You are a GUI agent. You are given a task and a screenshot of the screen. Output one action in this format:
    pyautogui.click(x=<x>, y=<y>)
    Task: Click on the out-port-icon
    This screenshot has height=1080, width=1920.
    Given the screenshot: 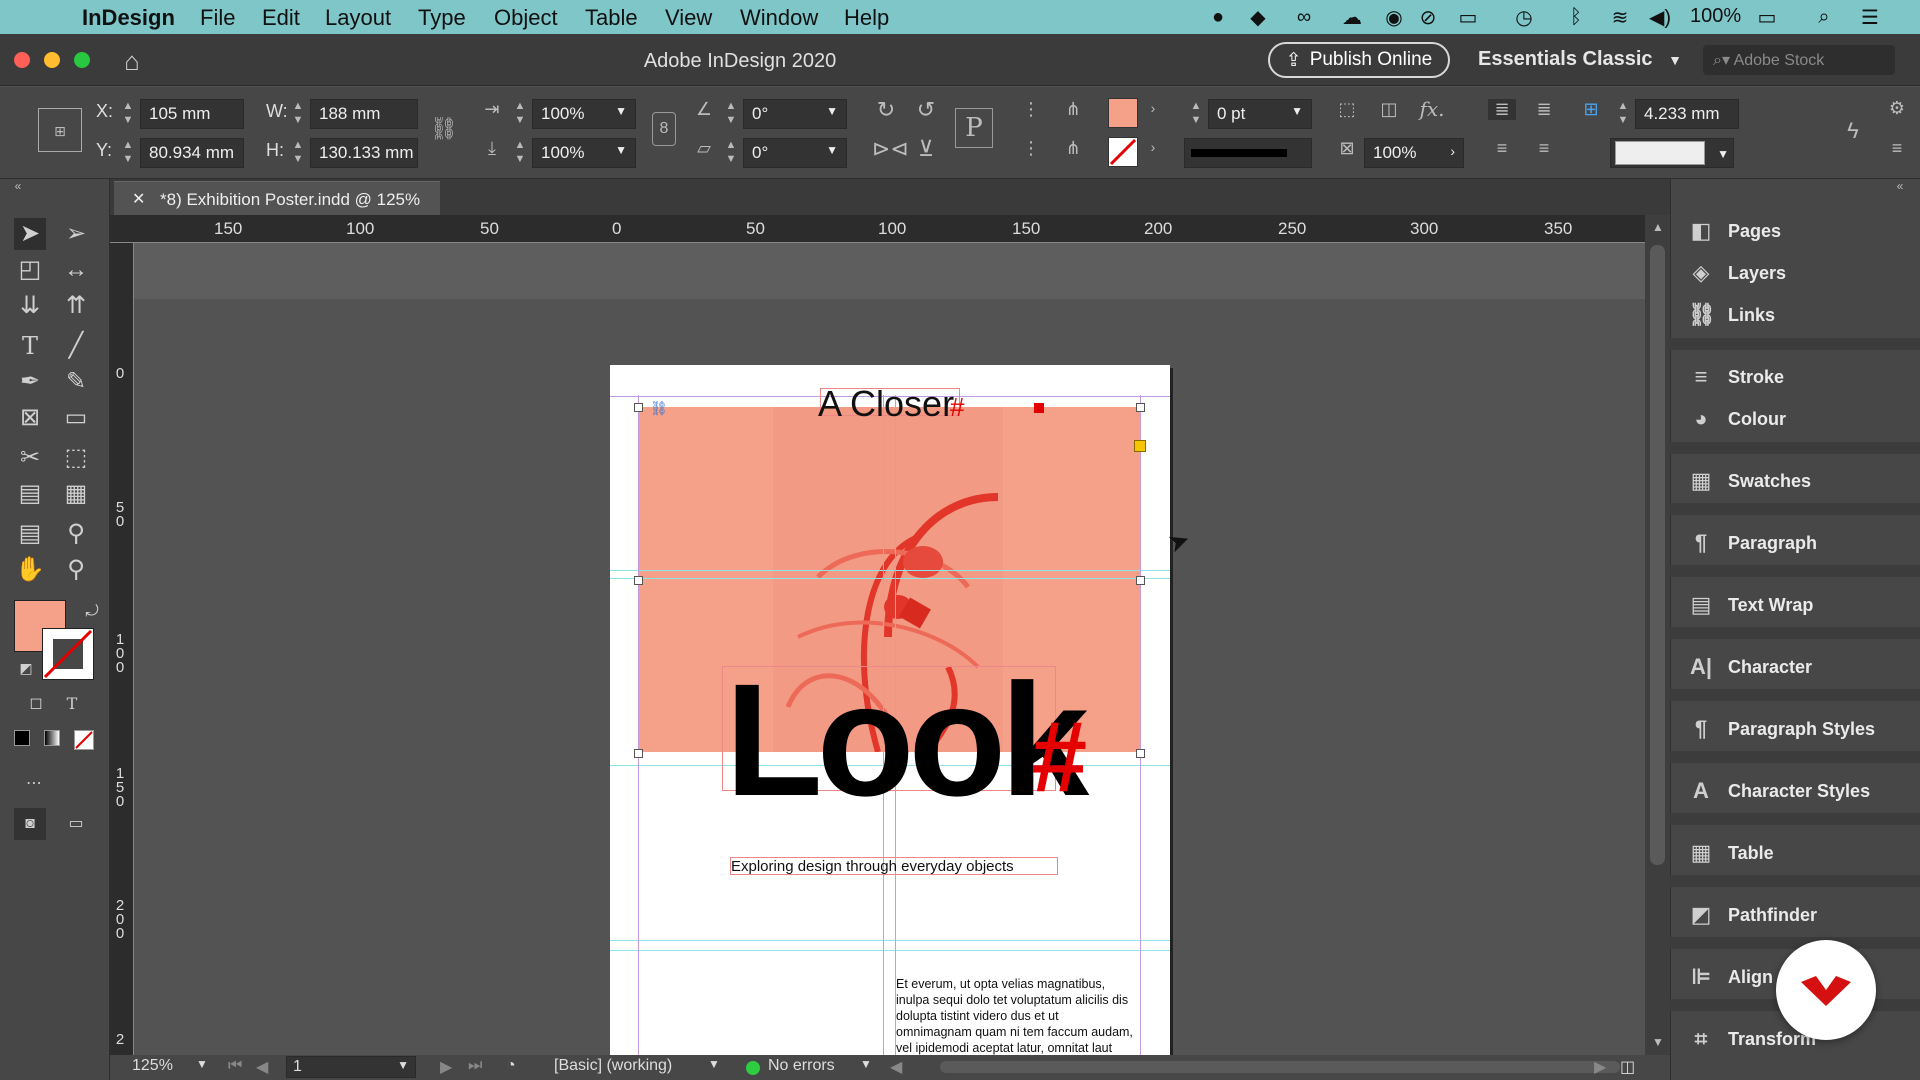 What is the action you would take?
    pyautogui.click(x=1039, y=408)
    